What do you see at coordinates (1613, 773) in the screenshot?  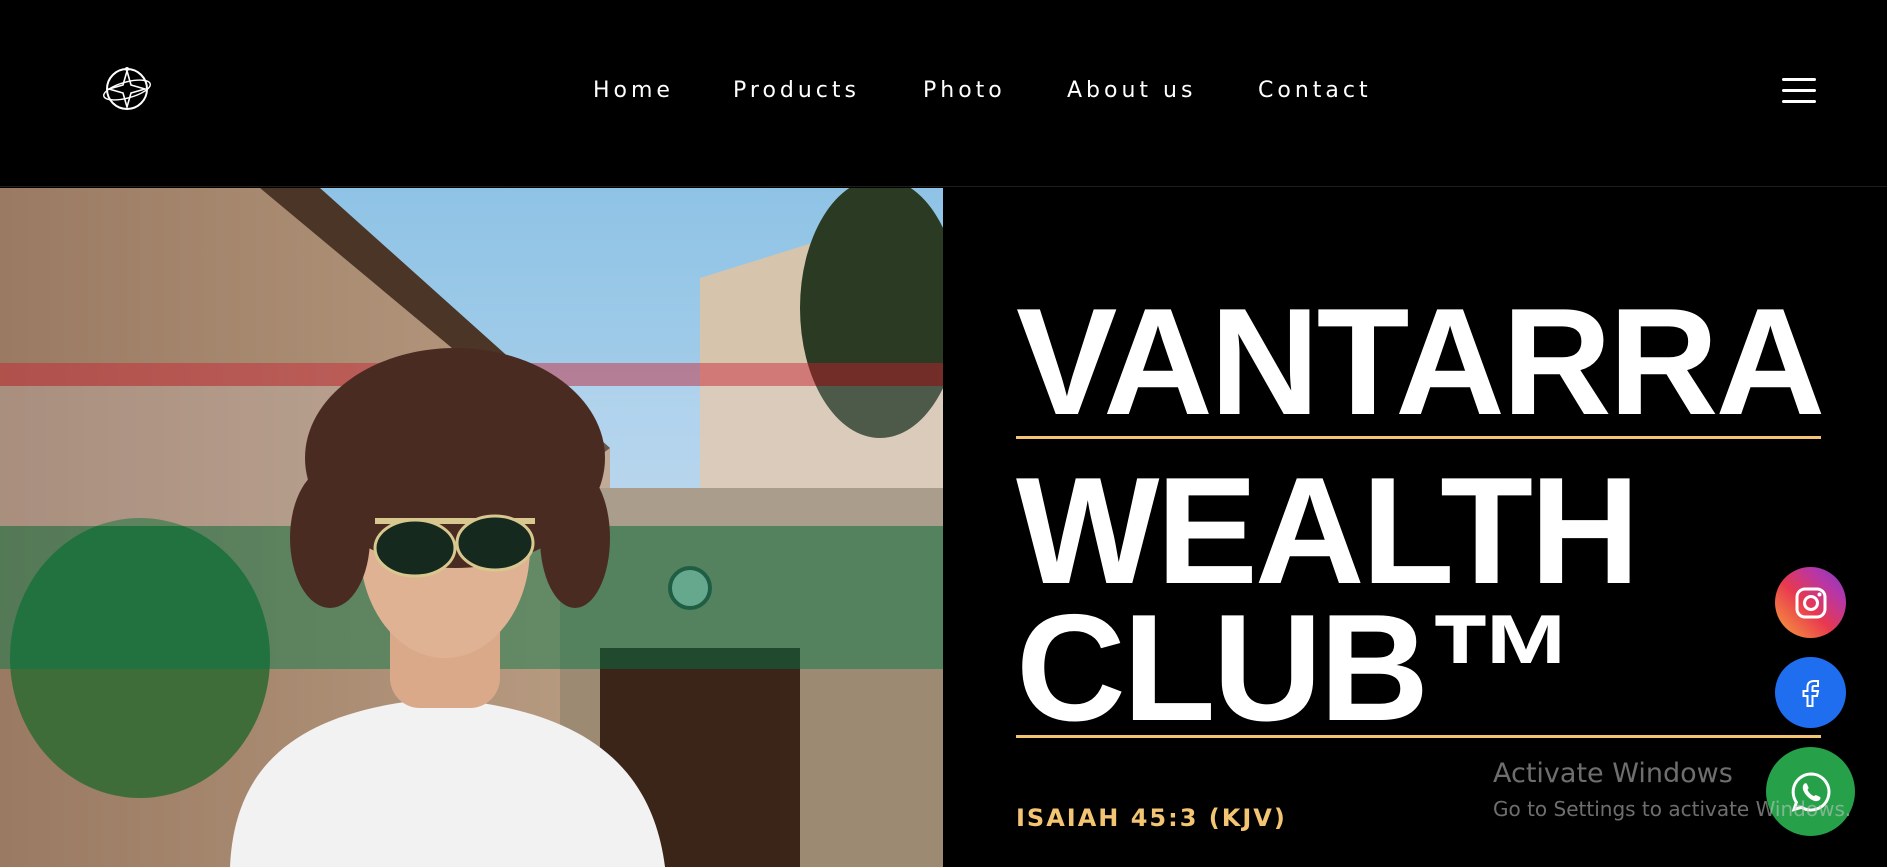 I see `watermark-title: Activate Windows` at bounding box center [1613, 773].